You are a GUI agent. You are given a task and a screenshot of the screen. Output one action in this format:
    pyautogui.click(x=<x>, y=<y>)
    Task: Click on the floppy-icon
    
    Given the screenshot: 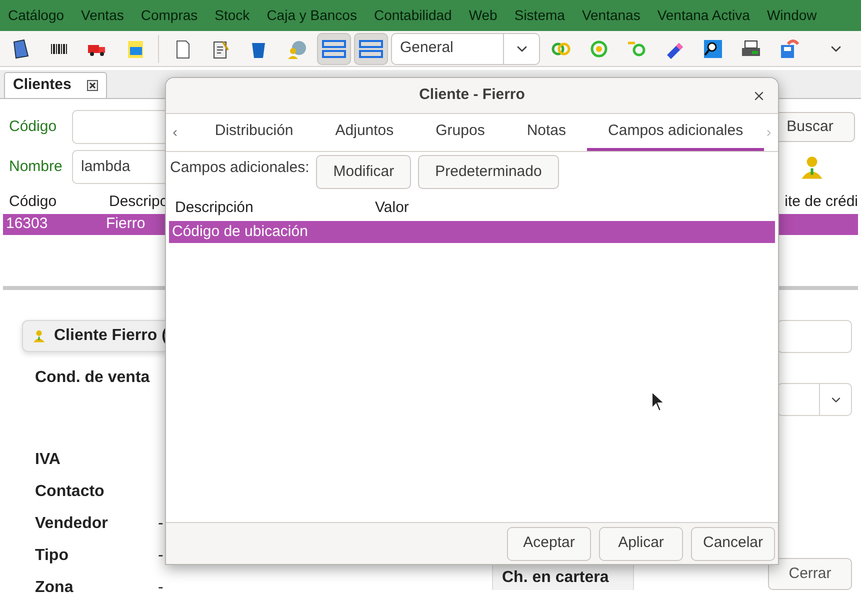 What is the action you would take?
    pyautogui.click(x=789, y=49)
    